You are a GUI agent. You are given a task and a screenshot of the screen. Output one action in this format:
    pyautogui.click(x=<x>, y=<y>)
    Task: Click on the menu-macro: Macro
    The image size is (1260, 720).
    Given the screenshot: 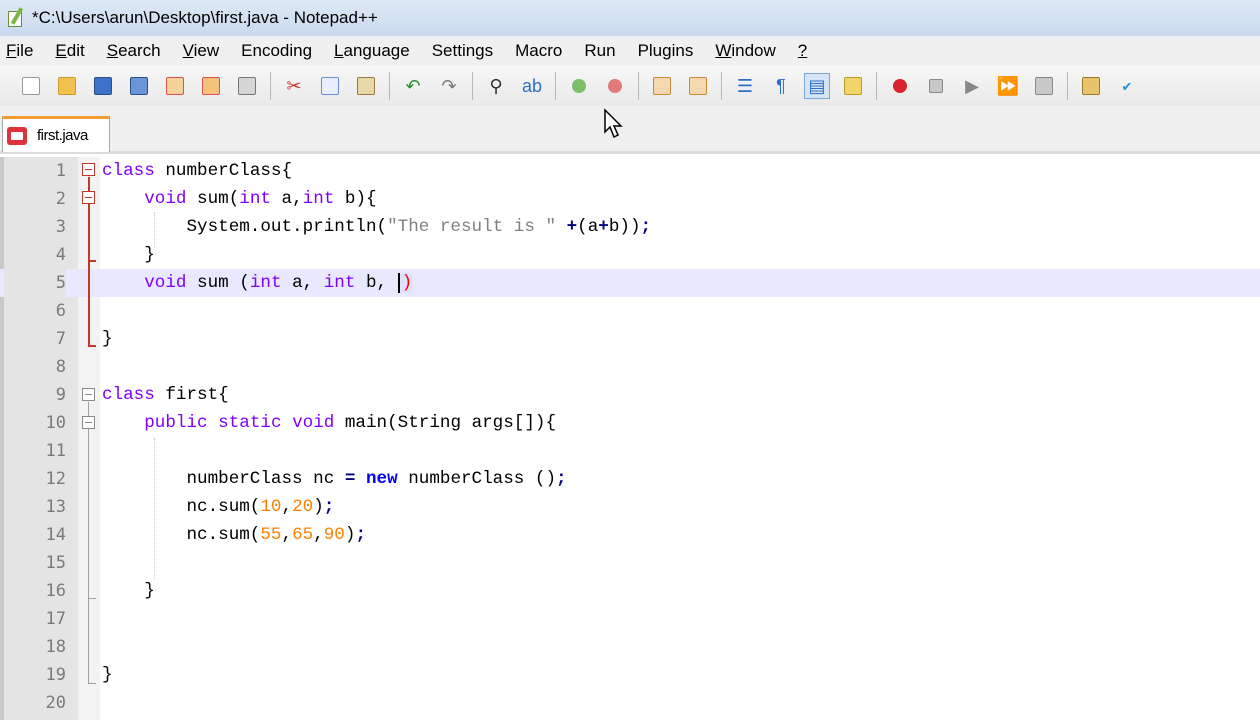 What is the action you would take?
    pyautogui.click(x=538, y=51)
    